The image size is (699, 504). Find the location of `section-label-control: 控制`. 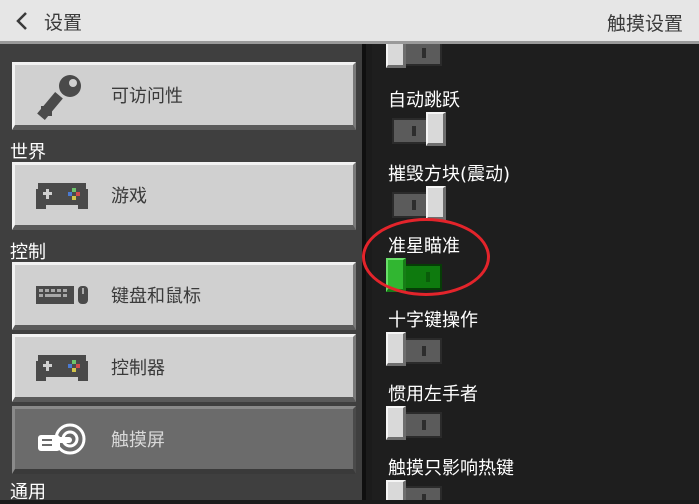

section-label-control: 控制 is located at coordinates (28, 252).